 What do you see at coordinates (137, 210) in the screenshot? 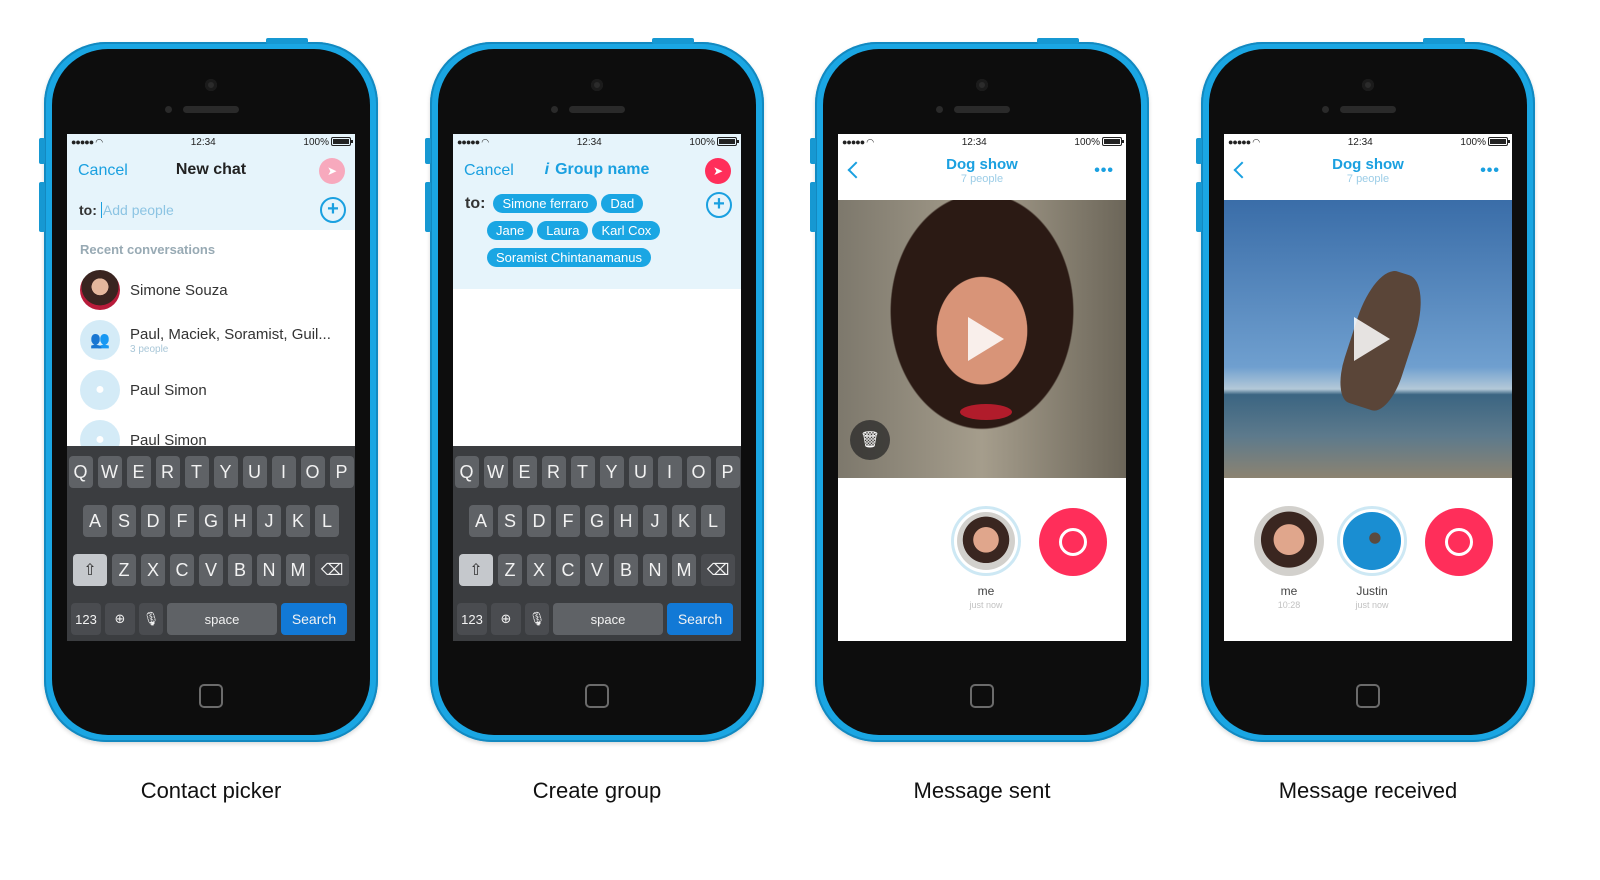
I see `add-people-input: Add people` at bounding box center [137, 210].